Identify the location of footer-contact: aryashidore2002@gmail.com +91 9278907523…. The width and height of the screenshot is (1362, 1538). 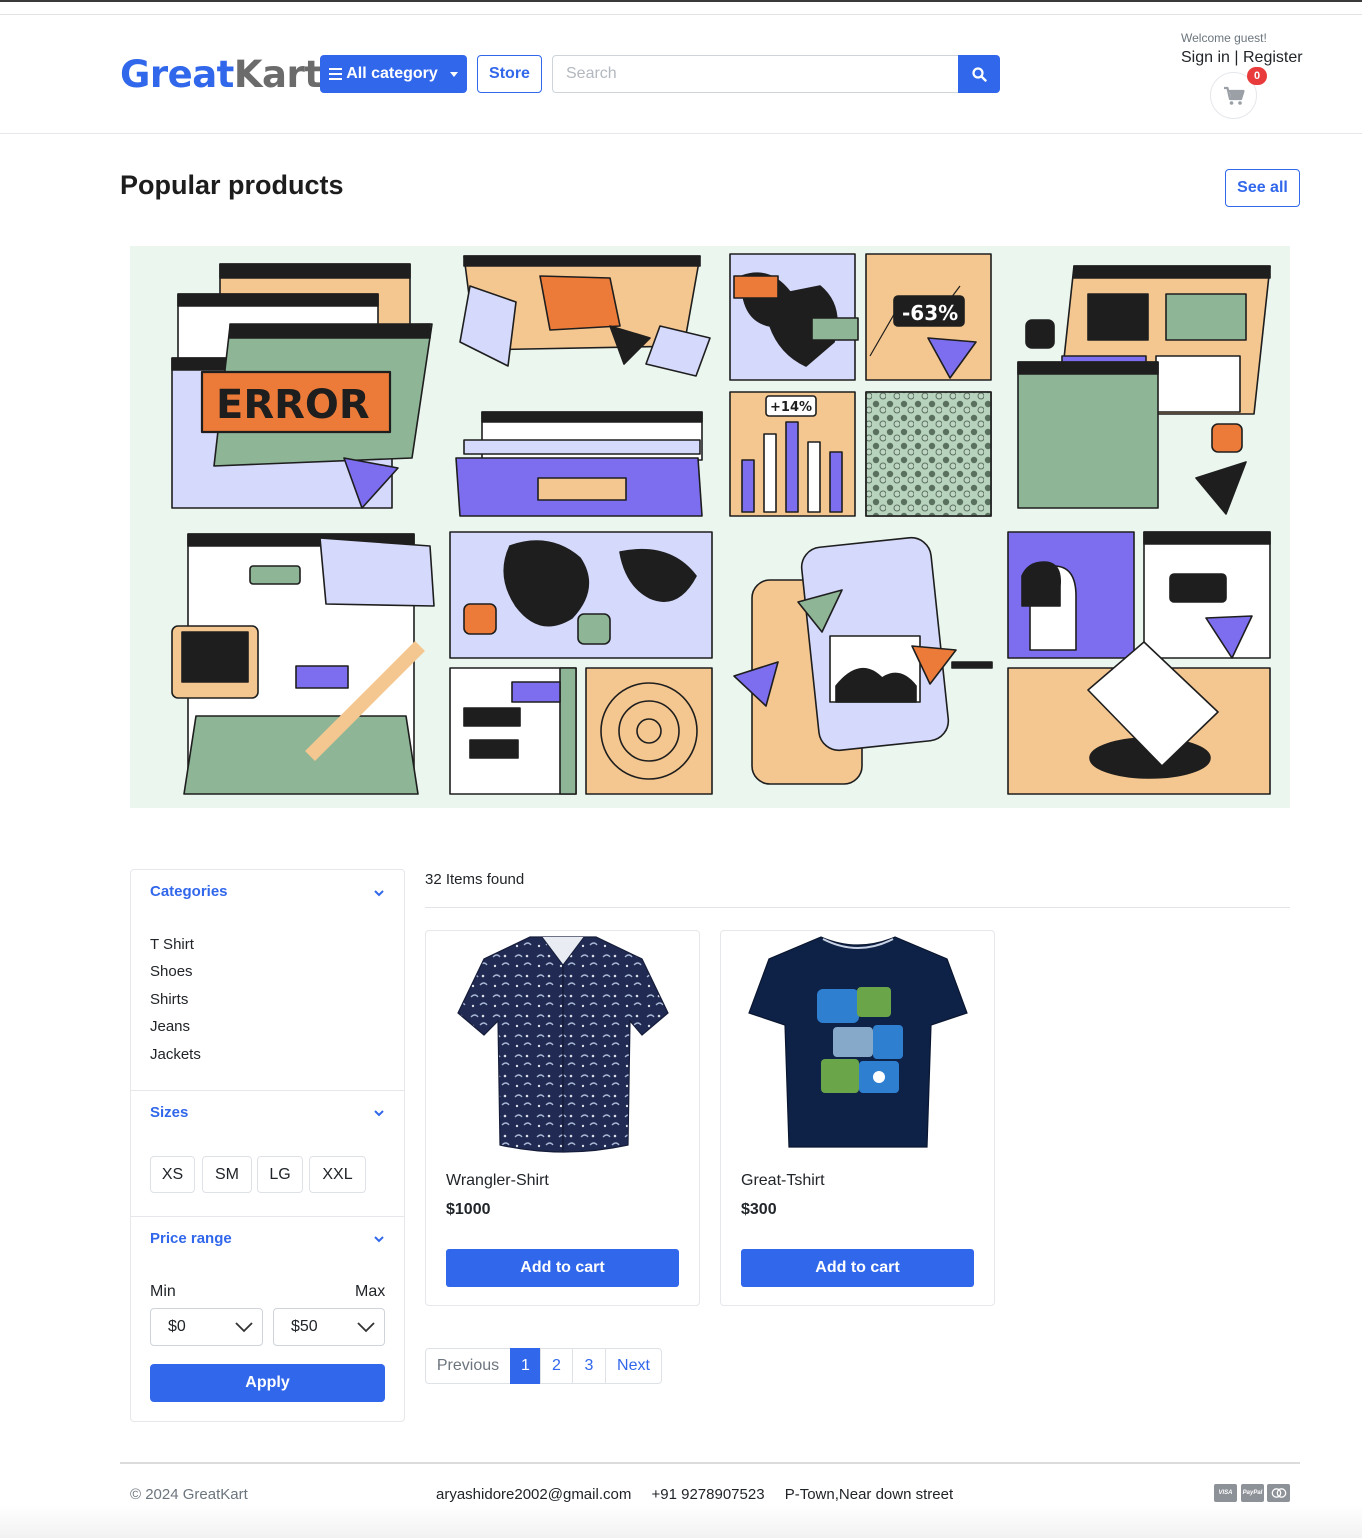
(702, 1494).